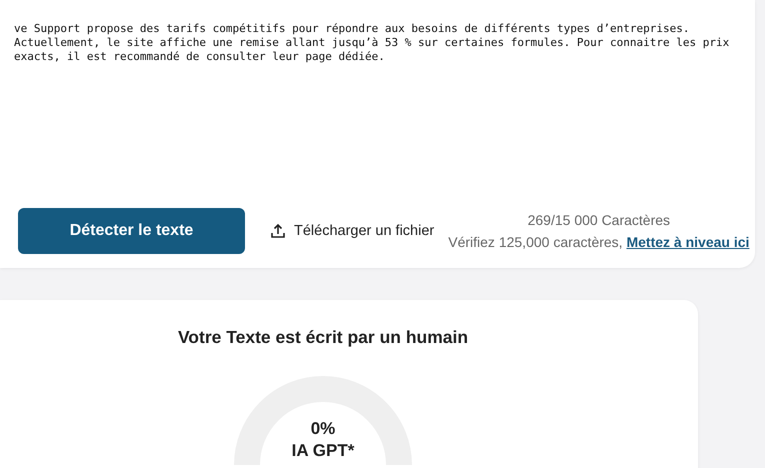  What do you see at coordinates (323, 429) in the screenshot?
I see `gauge-value: 0%` at bounding box center [323, 429].